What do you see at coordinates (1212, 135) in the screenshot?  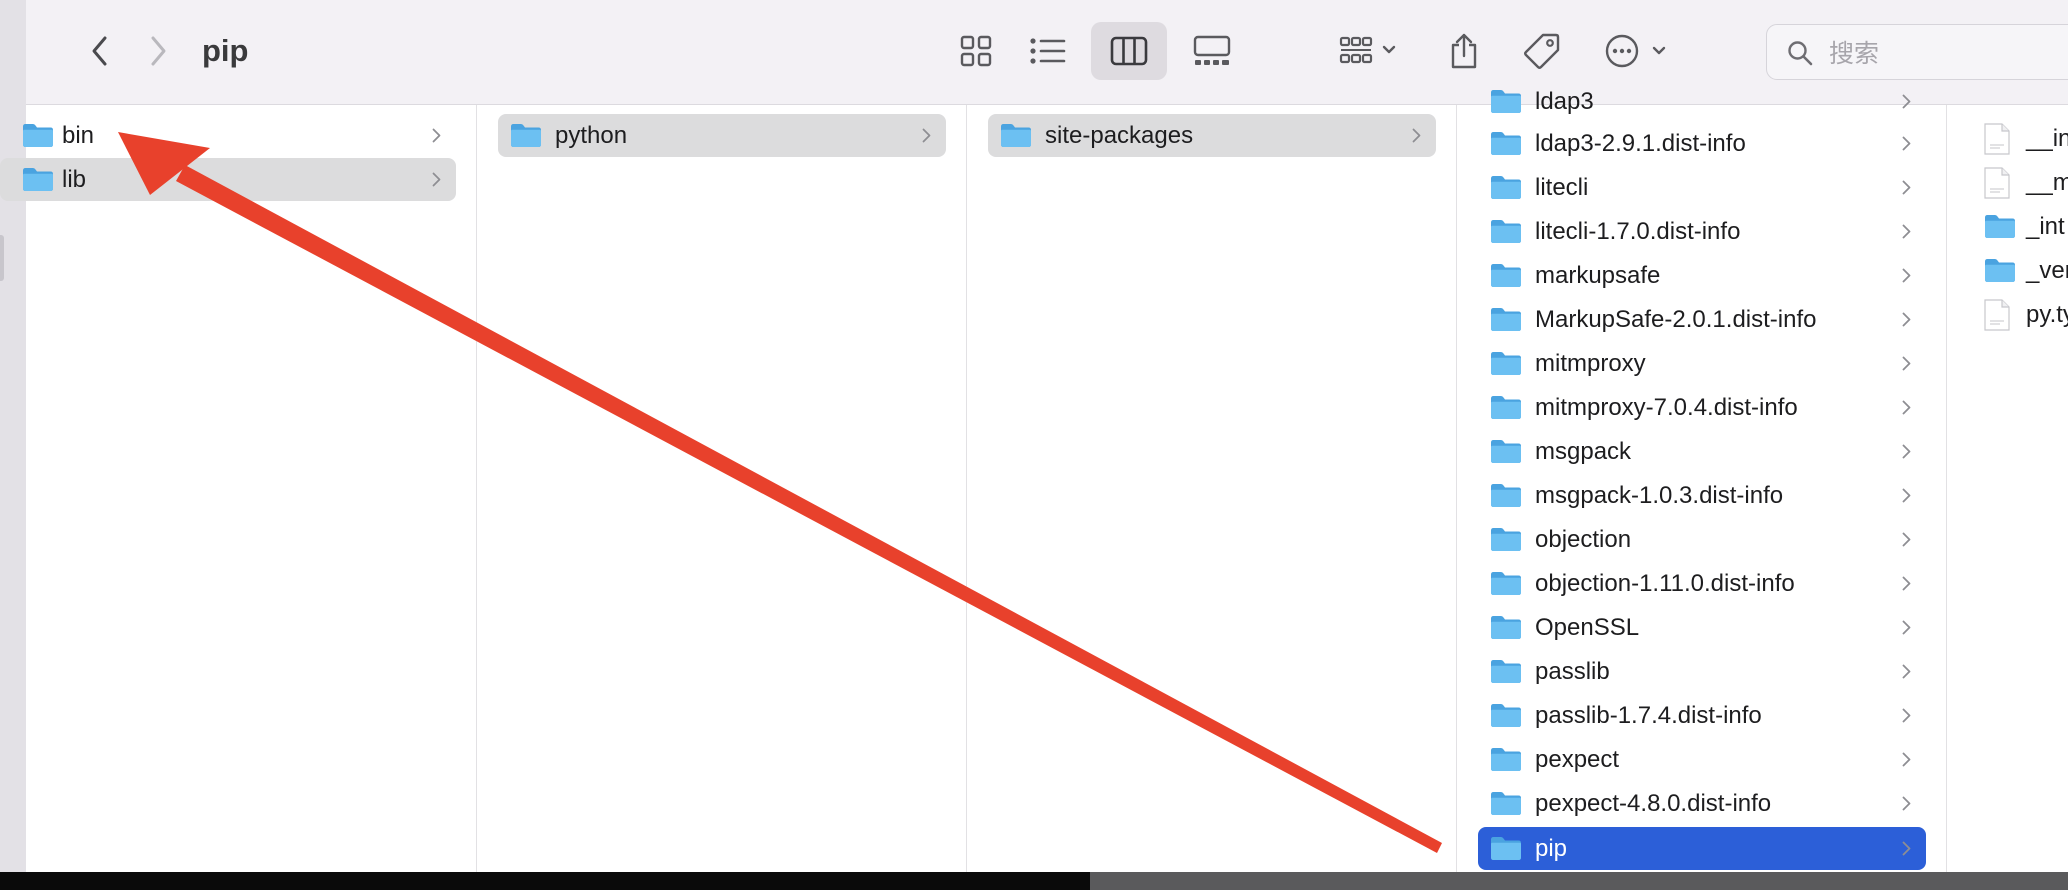 I see `folder-row-site-packages: site-packages` at bounding box center [1212, 135].